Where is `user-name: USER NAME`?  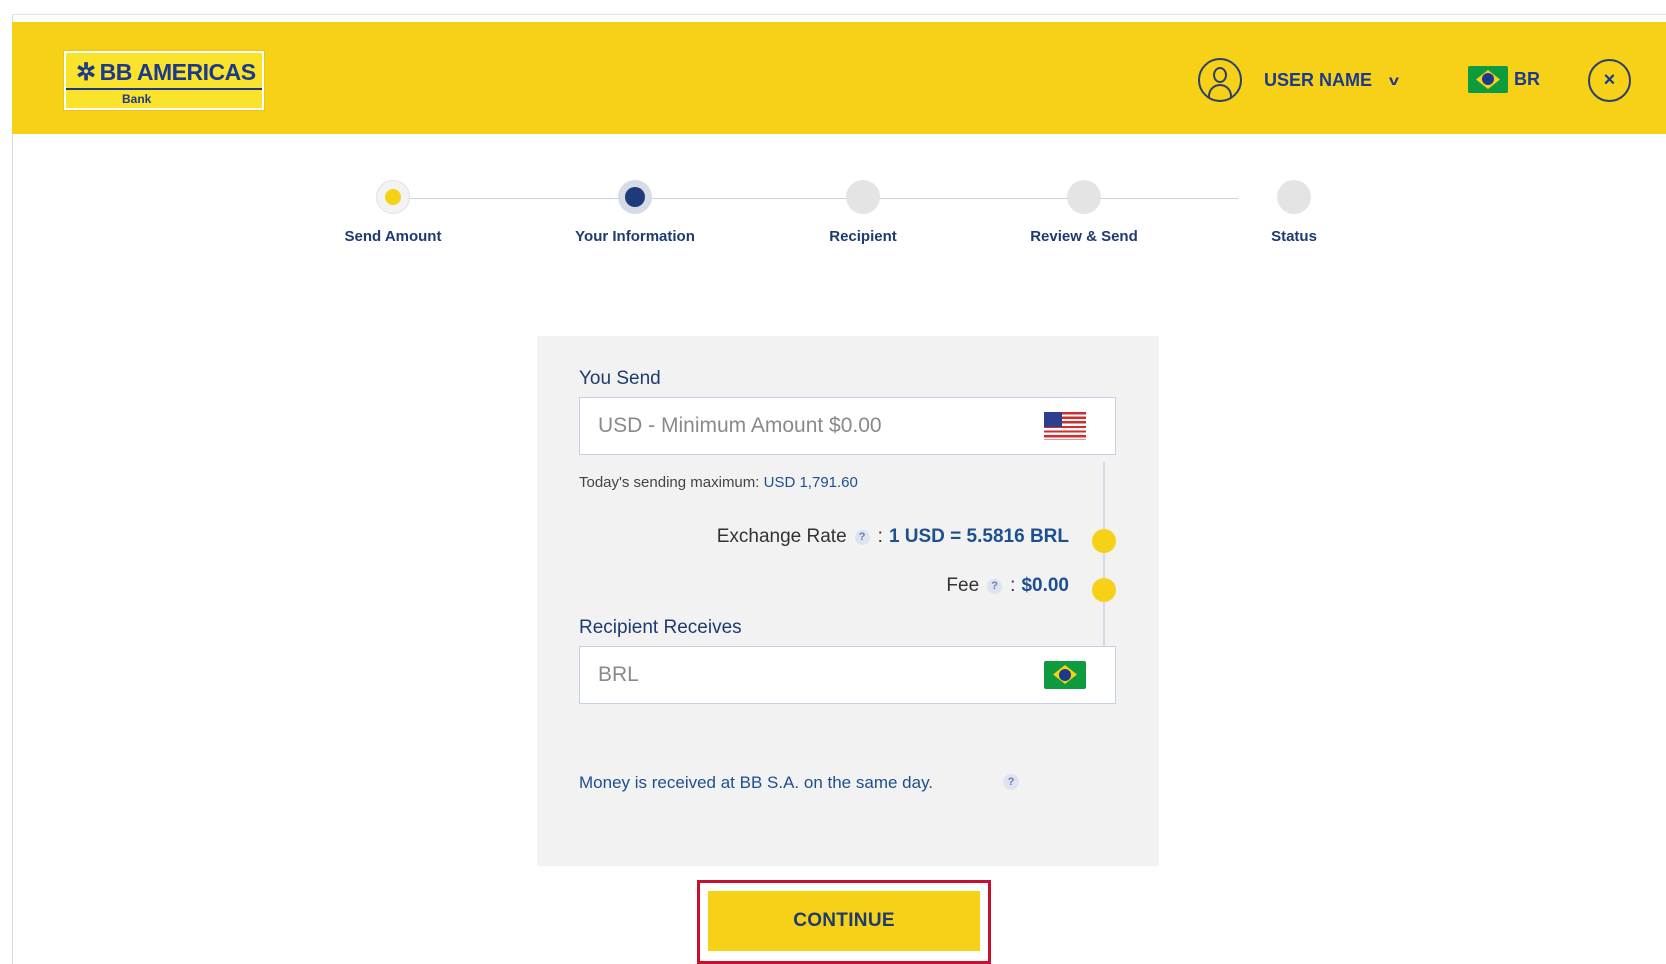
user-name: USER NAME is located at coordinates (1318, 79).